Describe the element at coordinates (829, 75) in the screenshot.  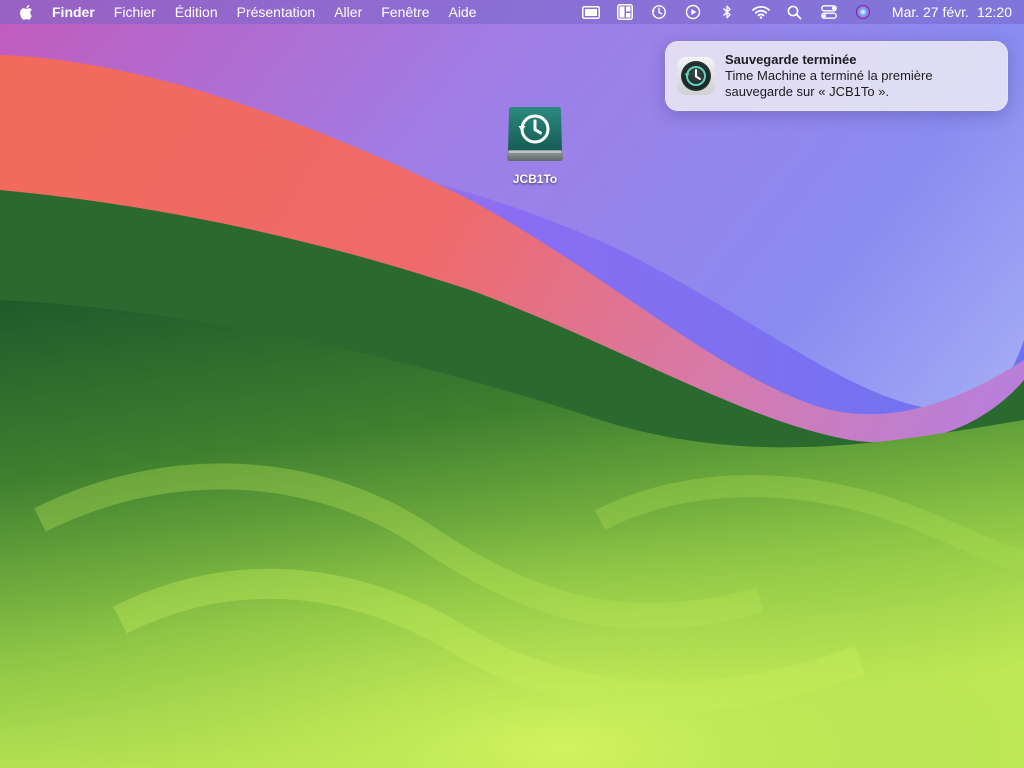
I see `notification-body-line1: Time Machine a terminé la première` at that location.